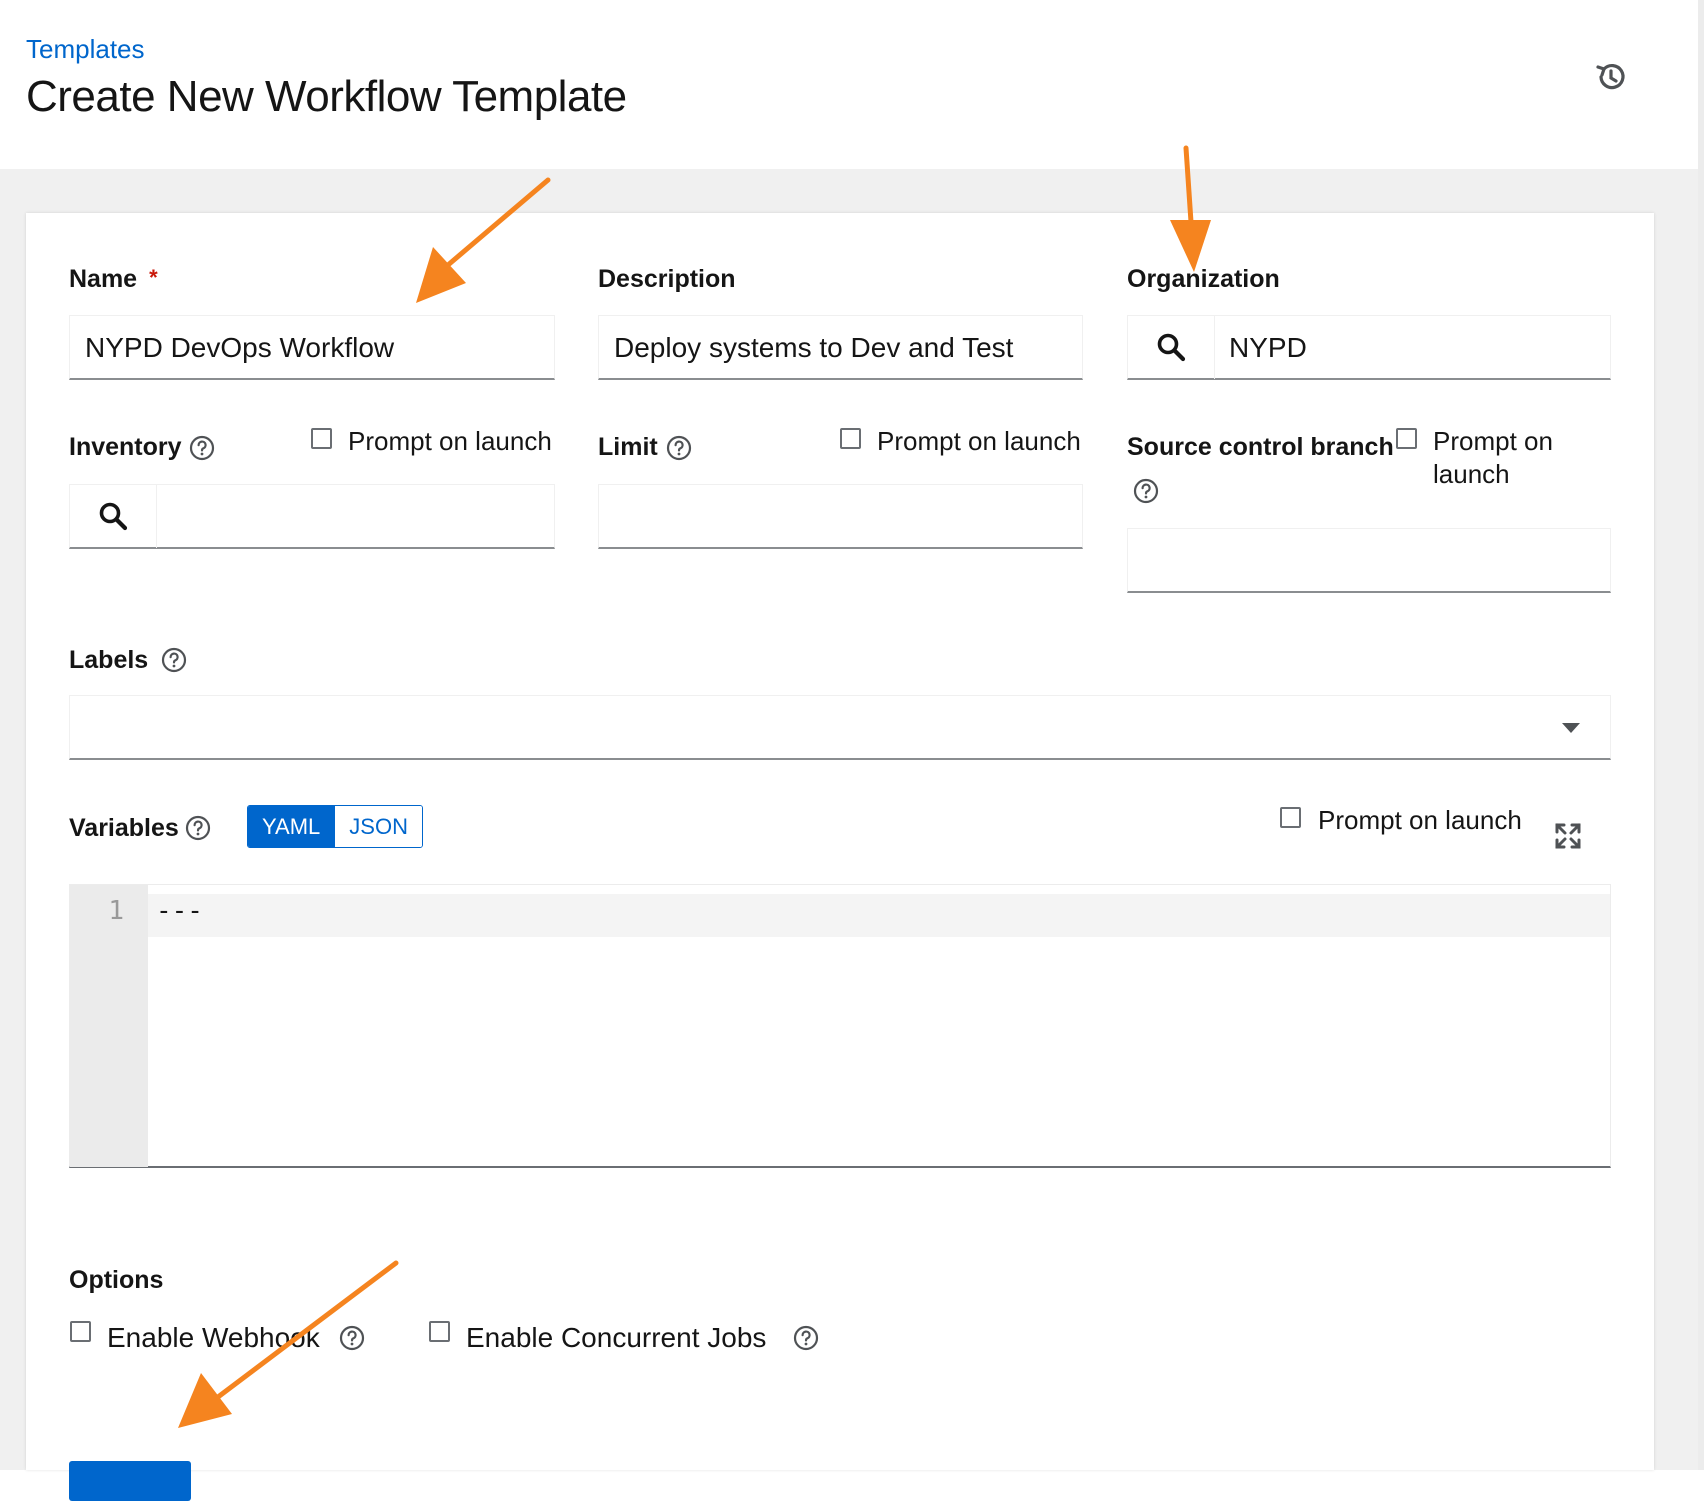  I want to click on line-number: 1, so click(116, 911).